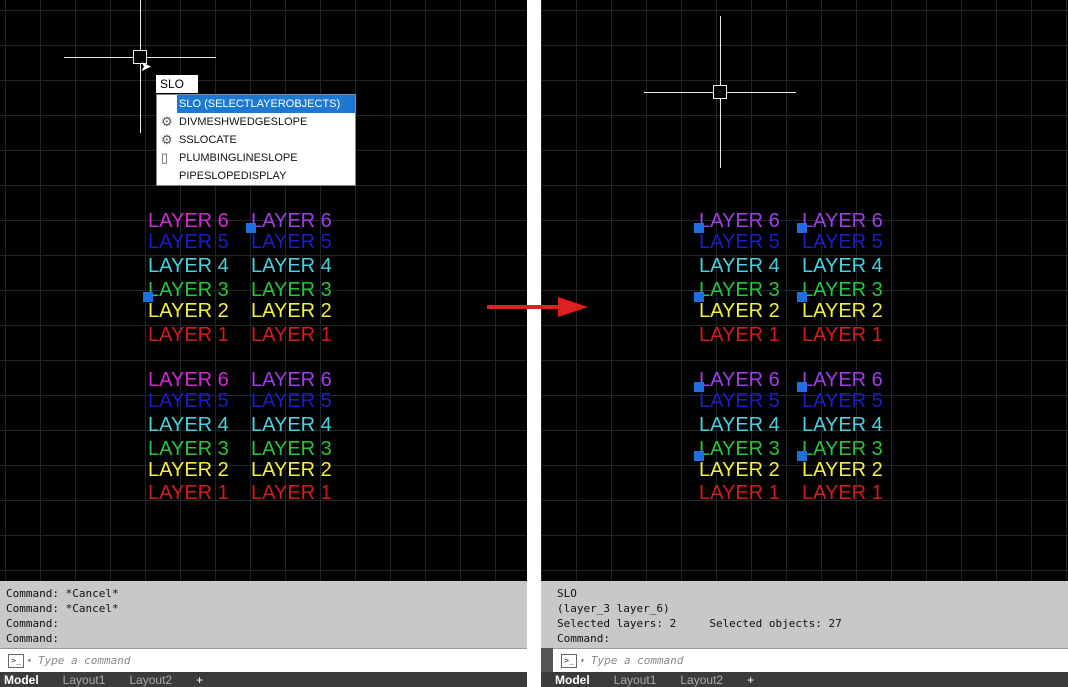 Image resolution: width=1068 pixels, height=687 pixels. What do you see at coordinates (537, 307) in the screenshot?
I see `red-arrow-icon` at bounding box center [537, 307].